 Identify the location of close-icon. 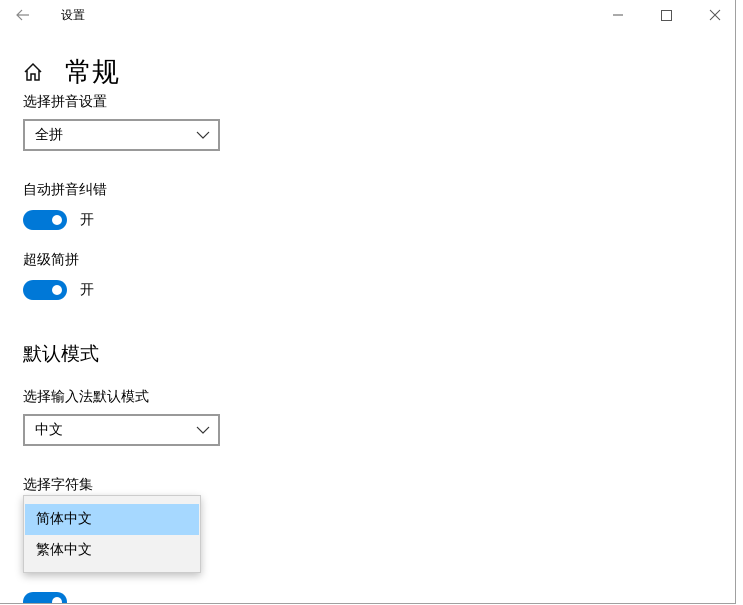
(715, 15).